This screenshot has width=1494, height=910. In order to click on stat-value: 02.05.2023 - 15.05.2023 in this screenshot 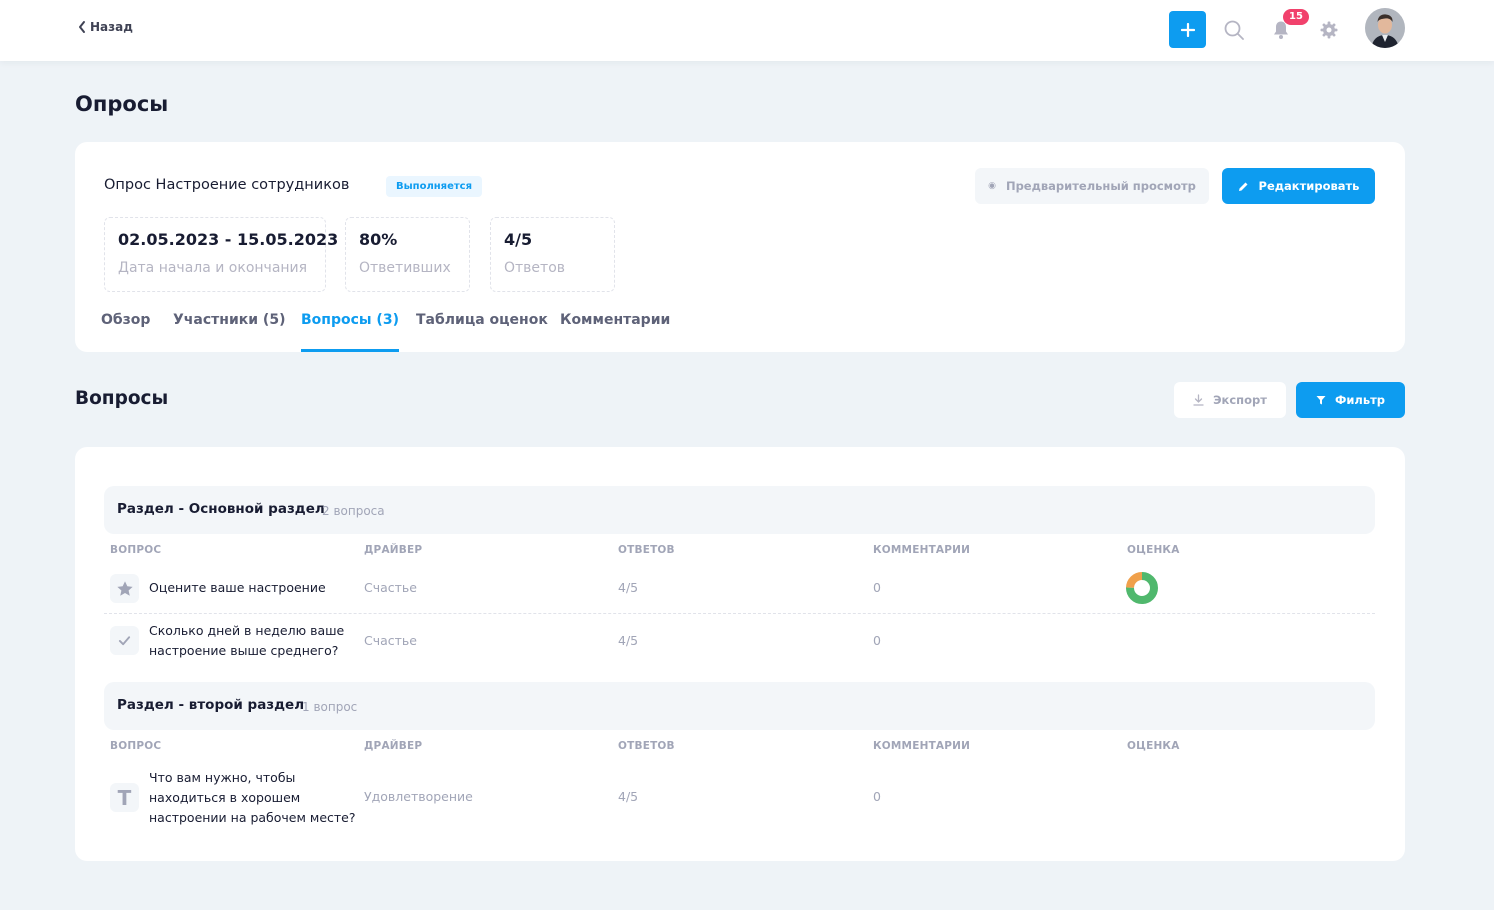, I will do `click(228, 239)`.